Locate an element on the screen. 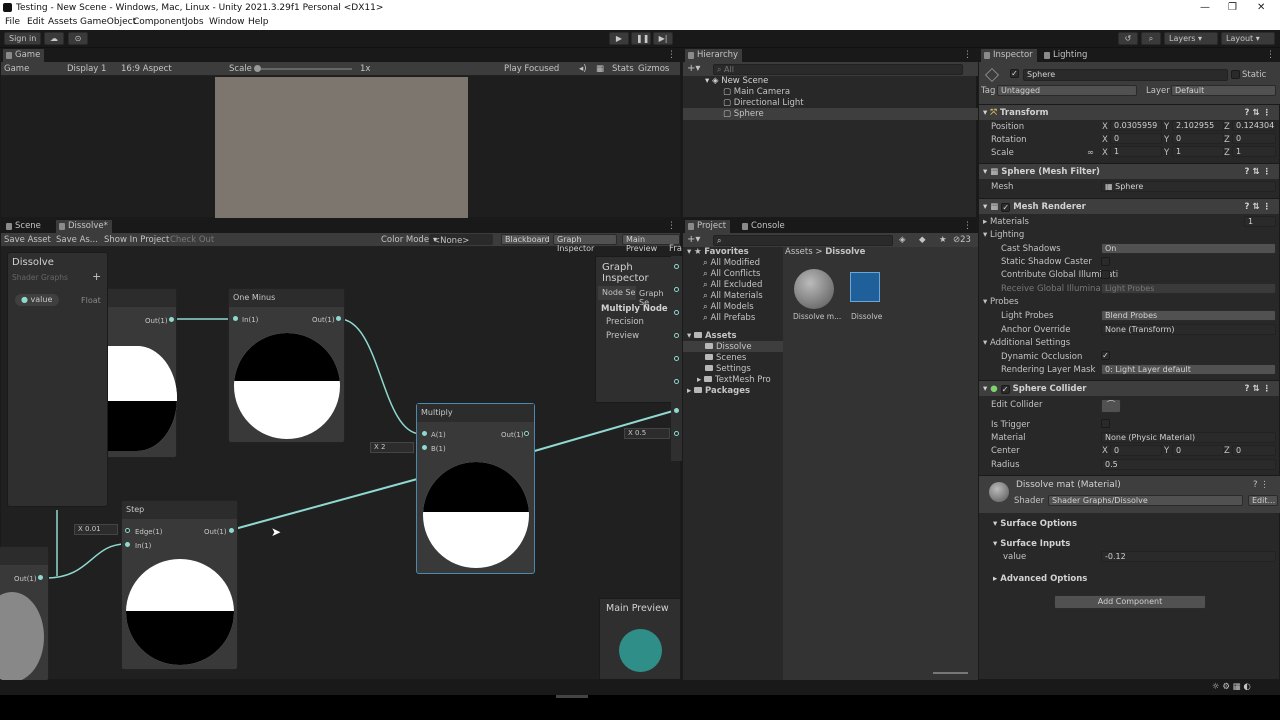 The image size is (1280, 720). tab-console: Console is located at coordinates (764, 226).